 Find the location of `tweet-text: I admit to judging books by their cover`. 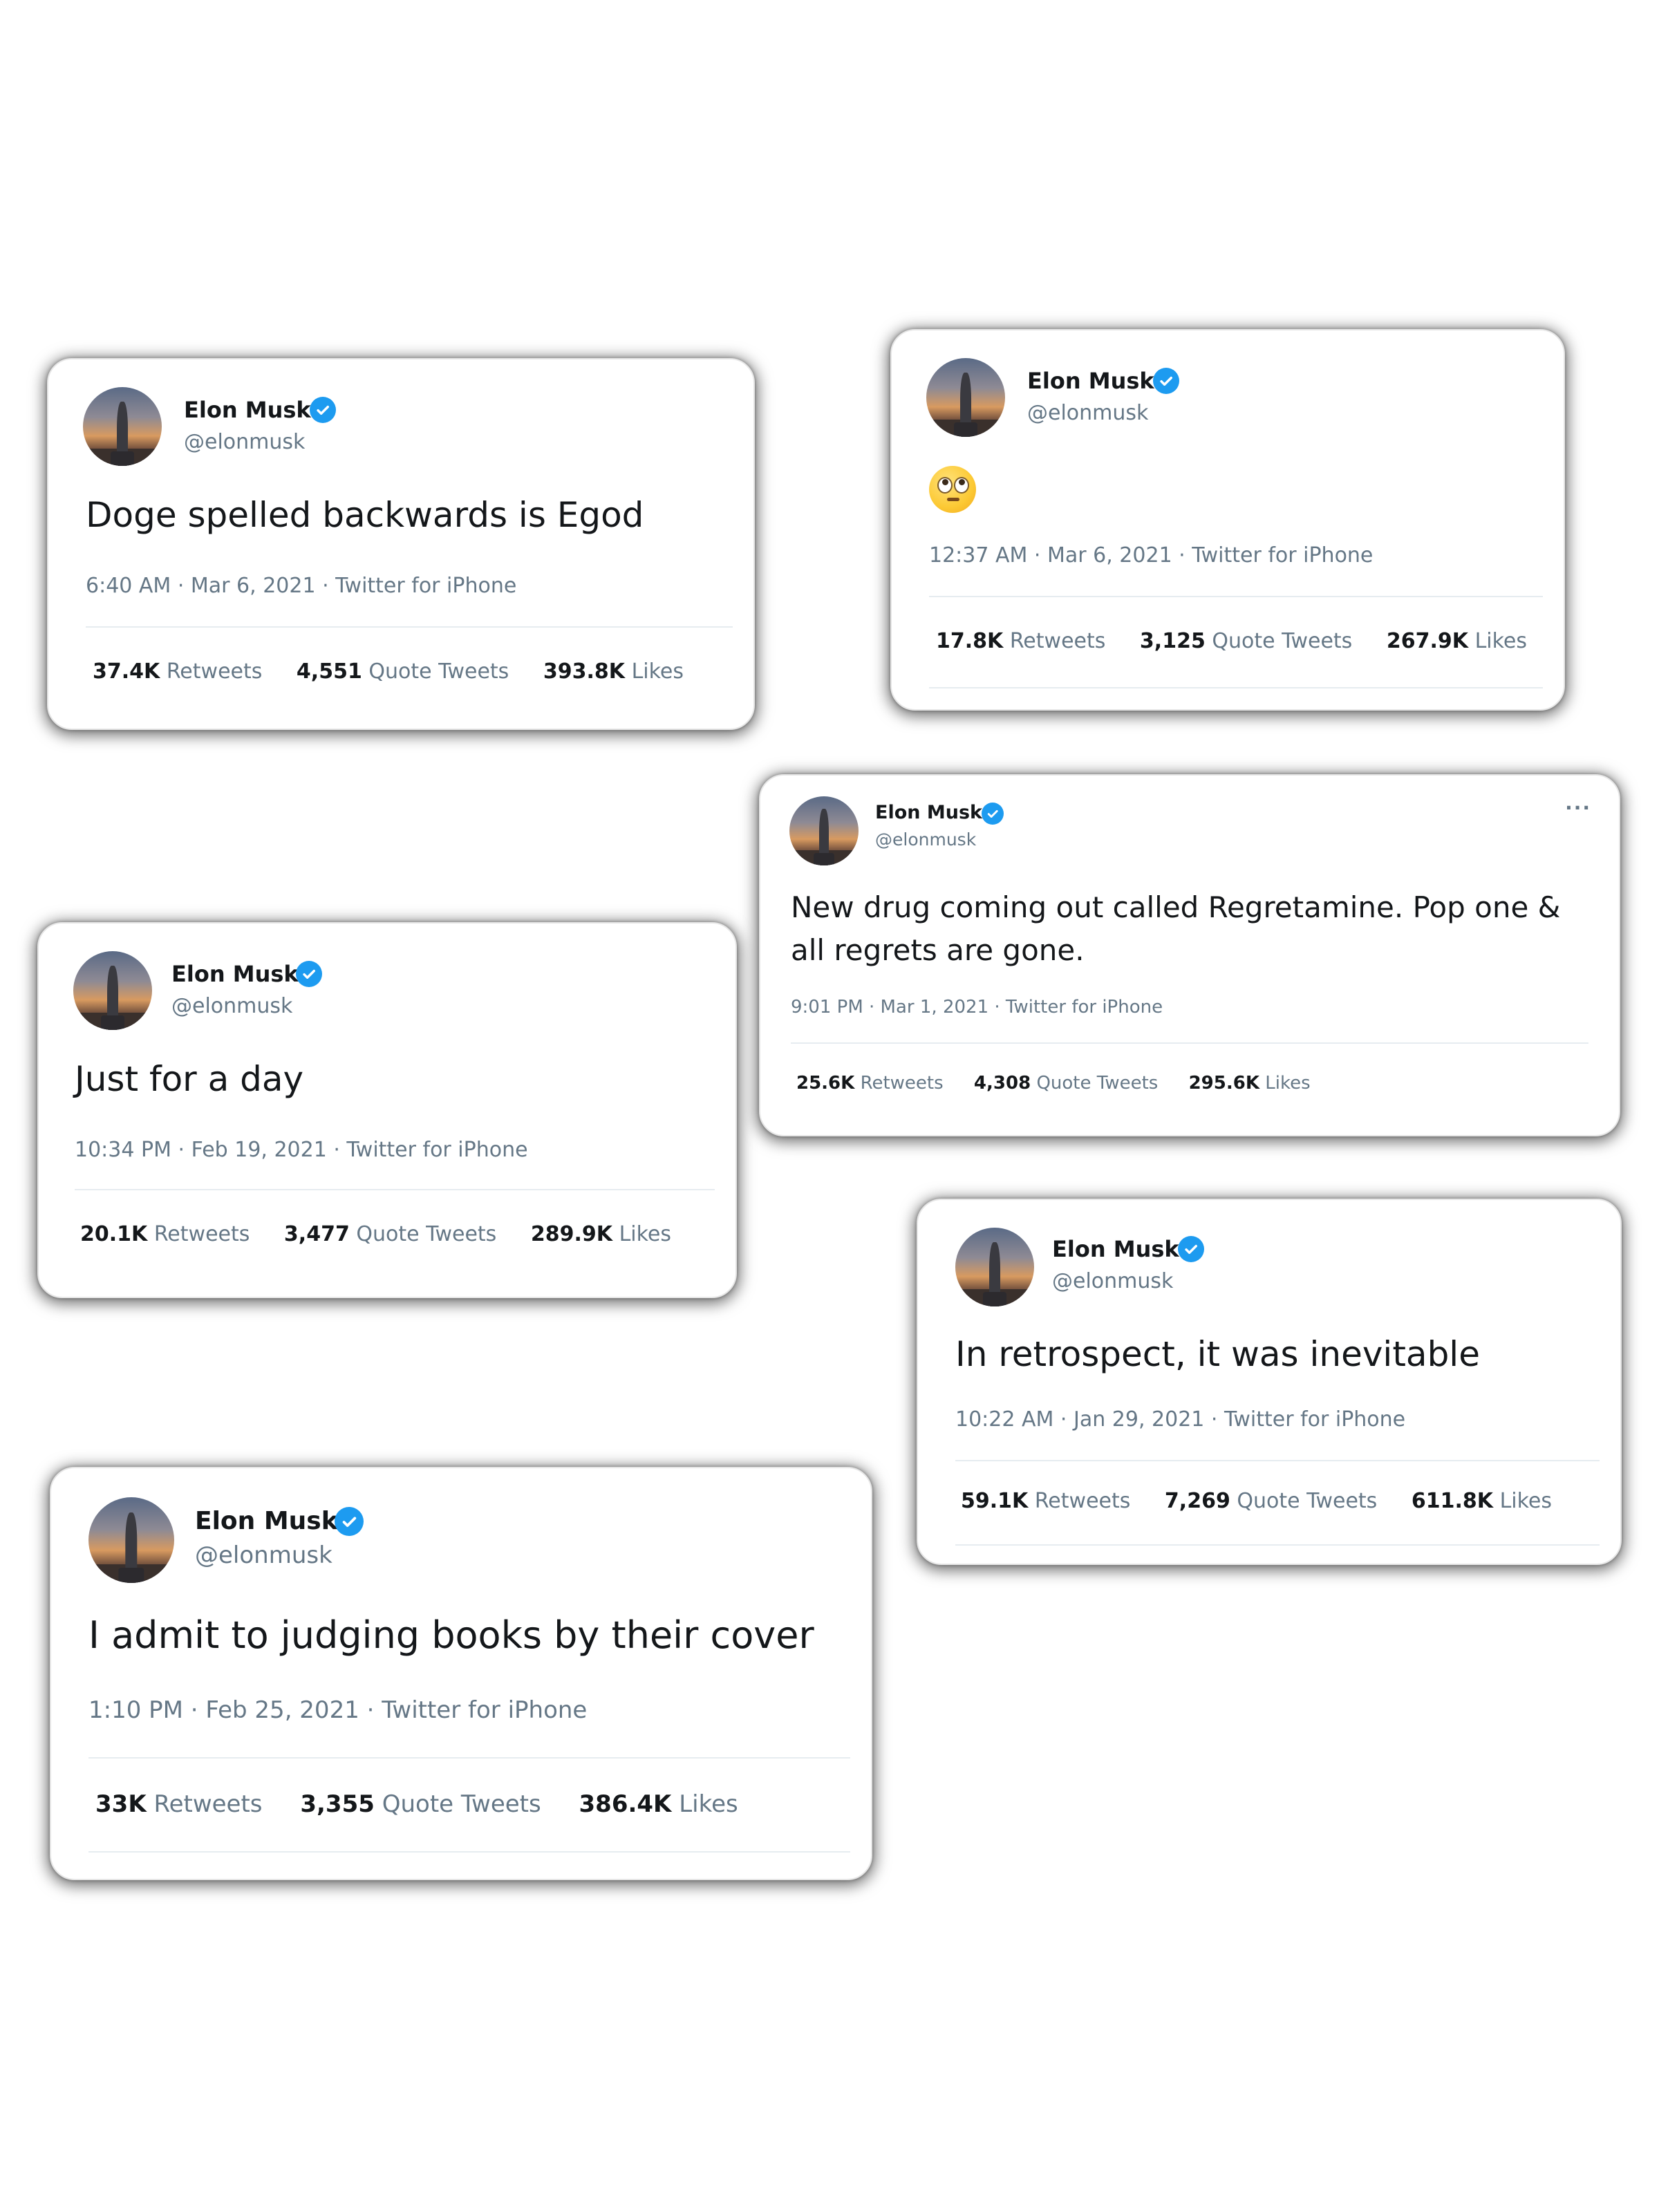

tweet-text: I admit to judging books by their cover is located at coordinates (451, 1635).